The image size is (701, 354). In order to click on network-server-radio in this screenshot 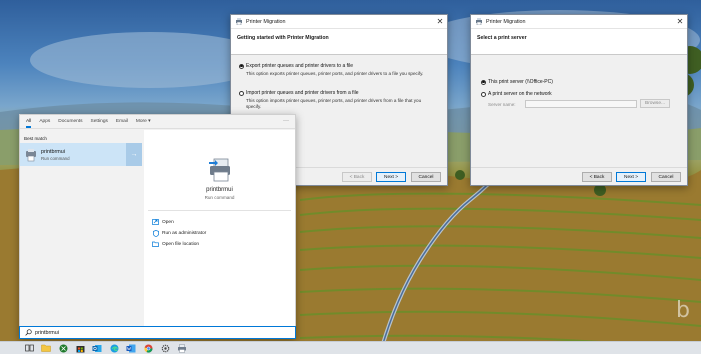, I will do `click(483, 94)`.